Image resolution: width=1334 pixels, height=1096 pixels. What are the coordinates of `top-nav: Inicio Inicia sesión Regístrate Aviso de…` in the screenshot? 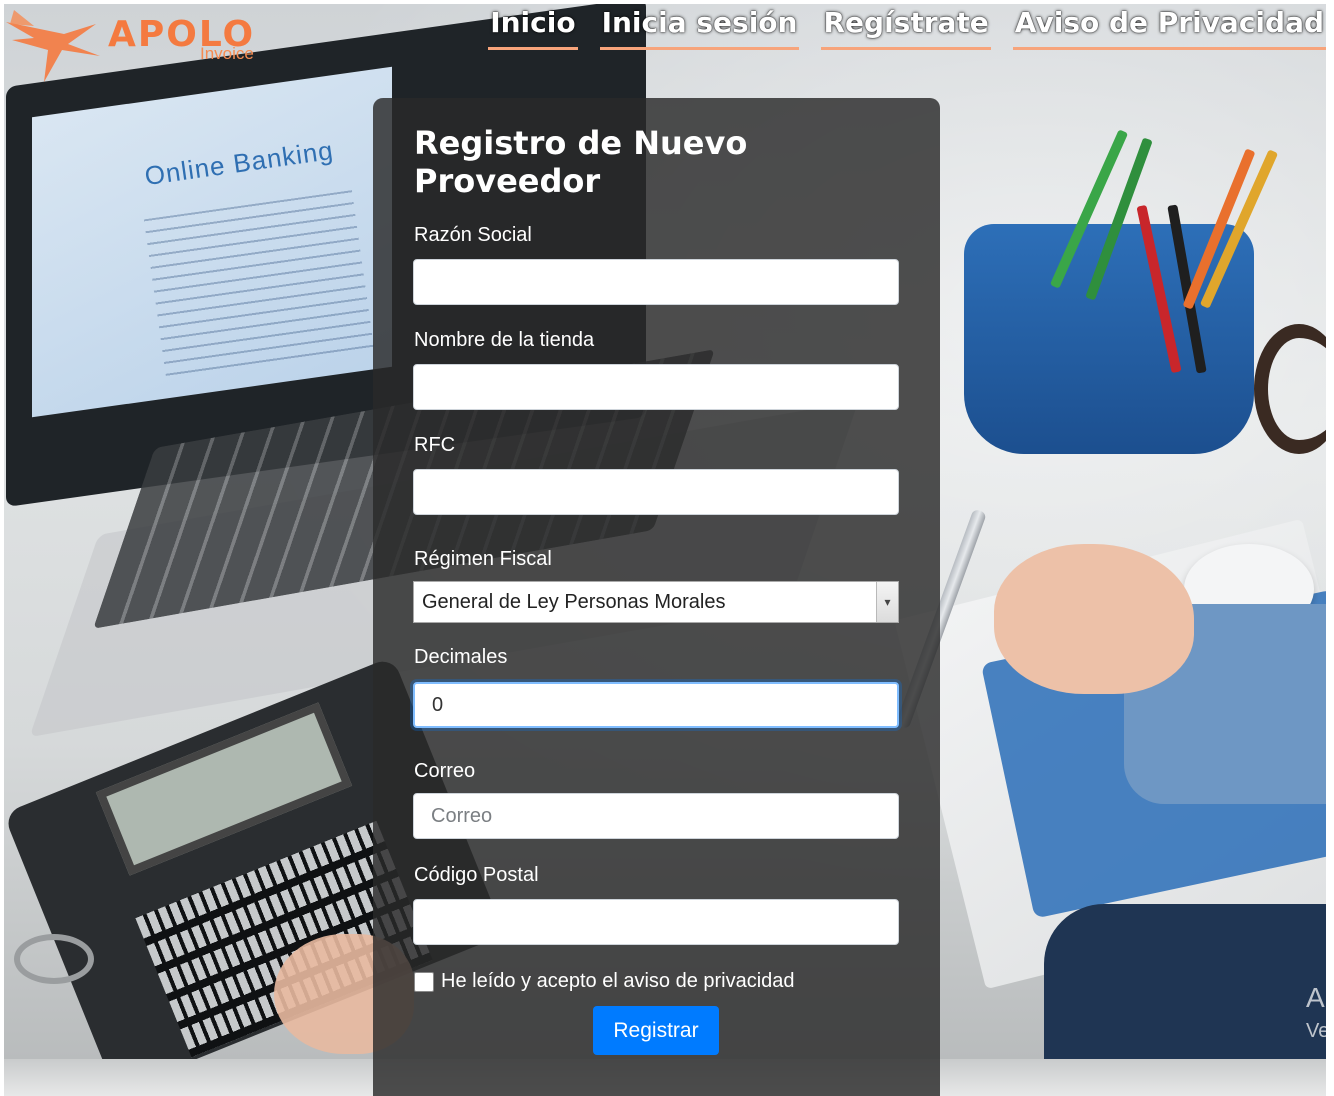 It's located at (907, 28).